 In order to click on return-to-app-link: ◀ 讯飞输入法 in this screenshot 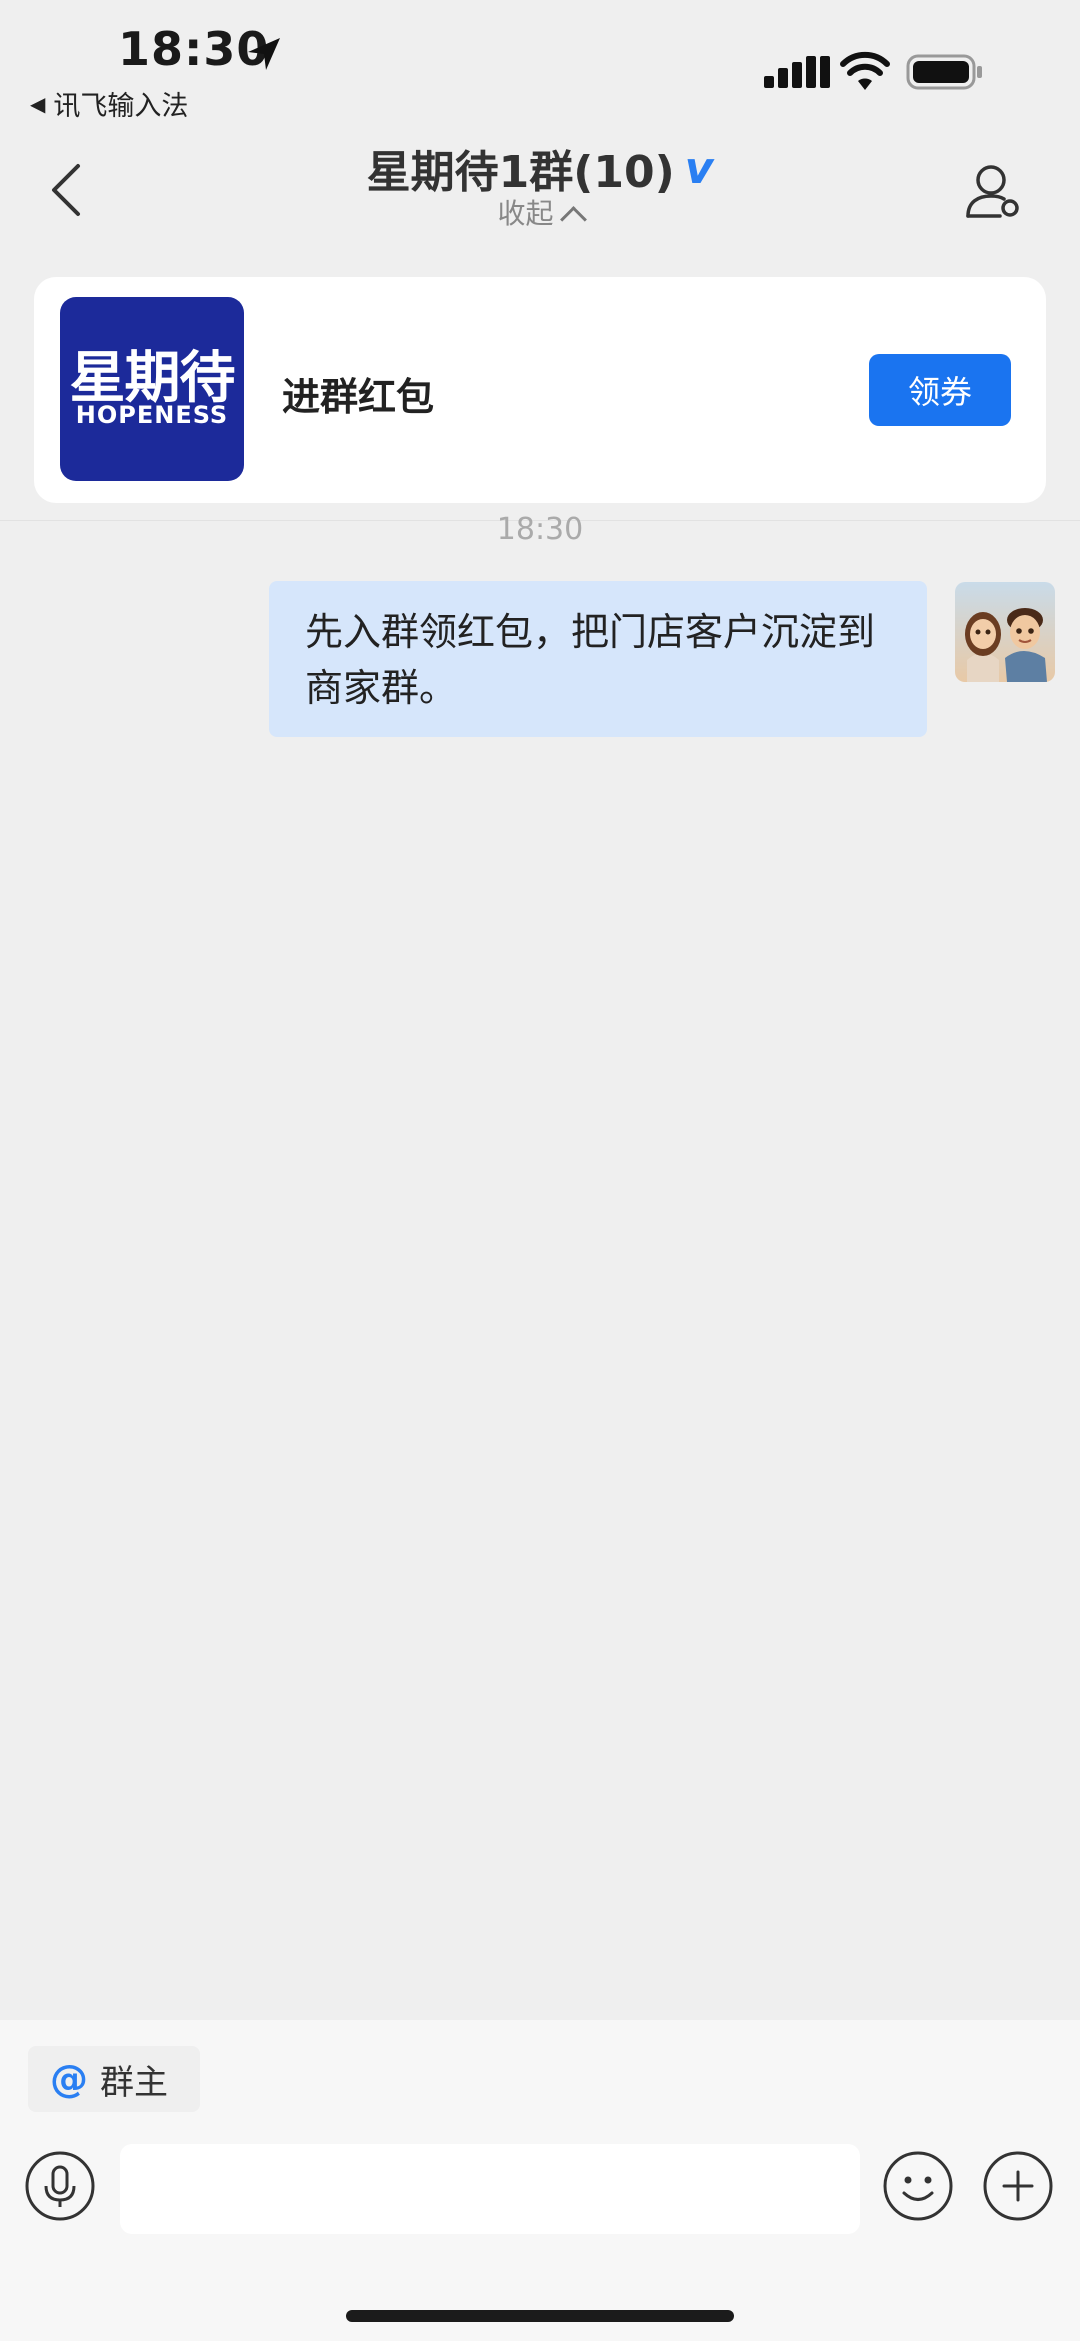, I will do `click(109, 103)`.